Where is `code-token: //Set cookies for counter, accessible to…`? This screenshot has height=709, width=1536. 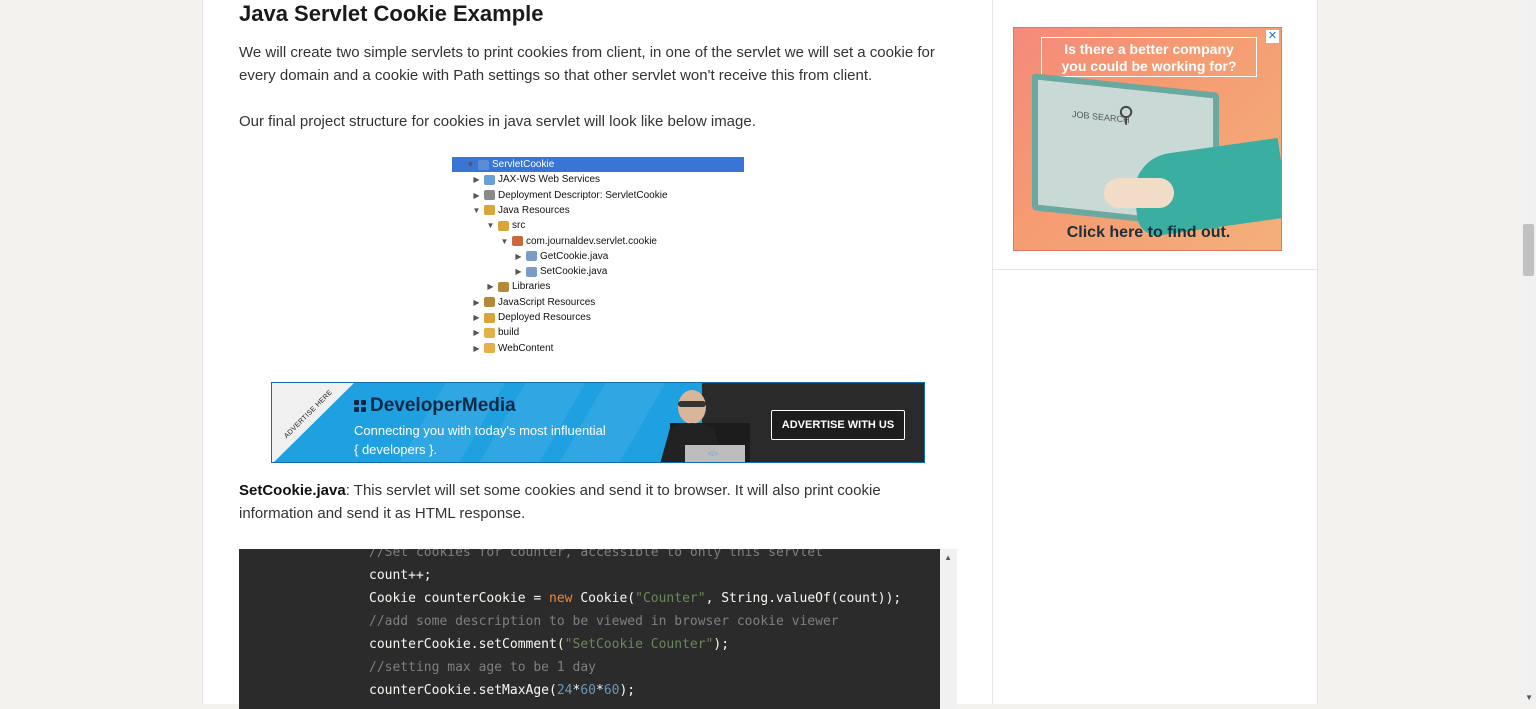 code-token: //Set cookies for counter, accessible to… is located at coordinates (596, 554).